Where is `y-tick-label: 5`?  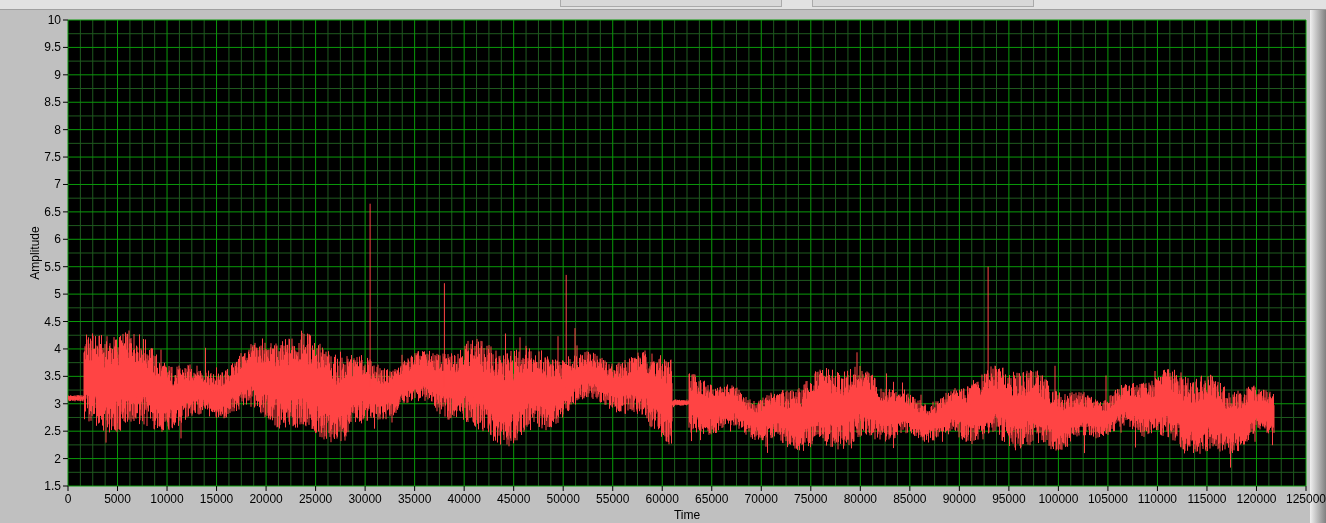
y-tick-label: 5 is located at coordinates (57, 294).